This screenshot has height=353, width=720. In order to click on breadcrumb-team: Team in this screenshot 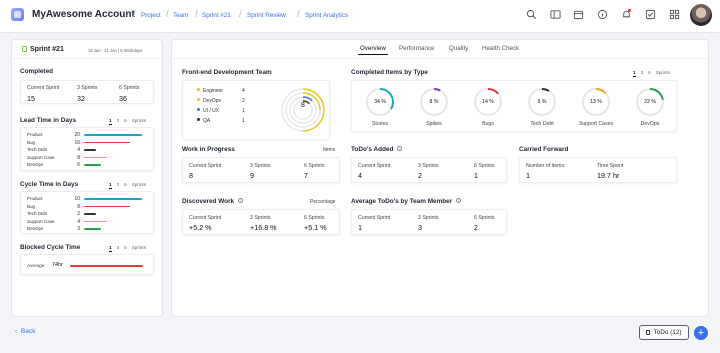, I will do `click(180, 15)`.